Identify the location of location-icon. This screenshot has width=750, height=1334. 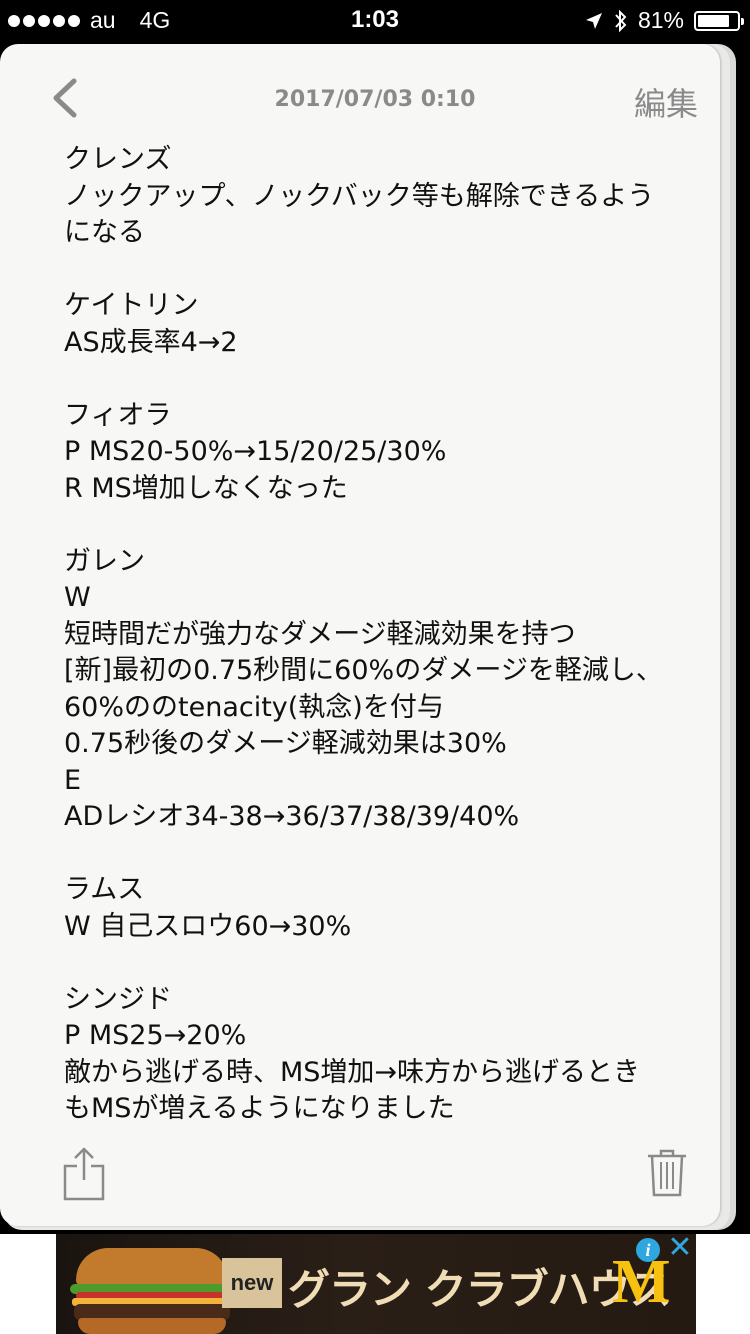
(593, 20).